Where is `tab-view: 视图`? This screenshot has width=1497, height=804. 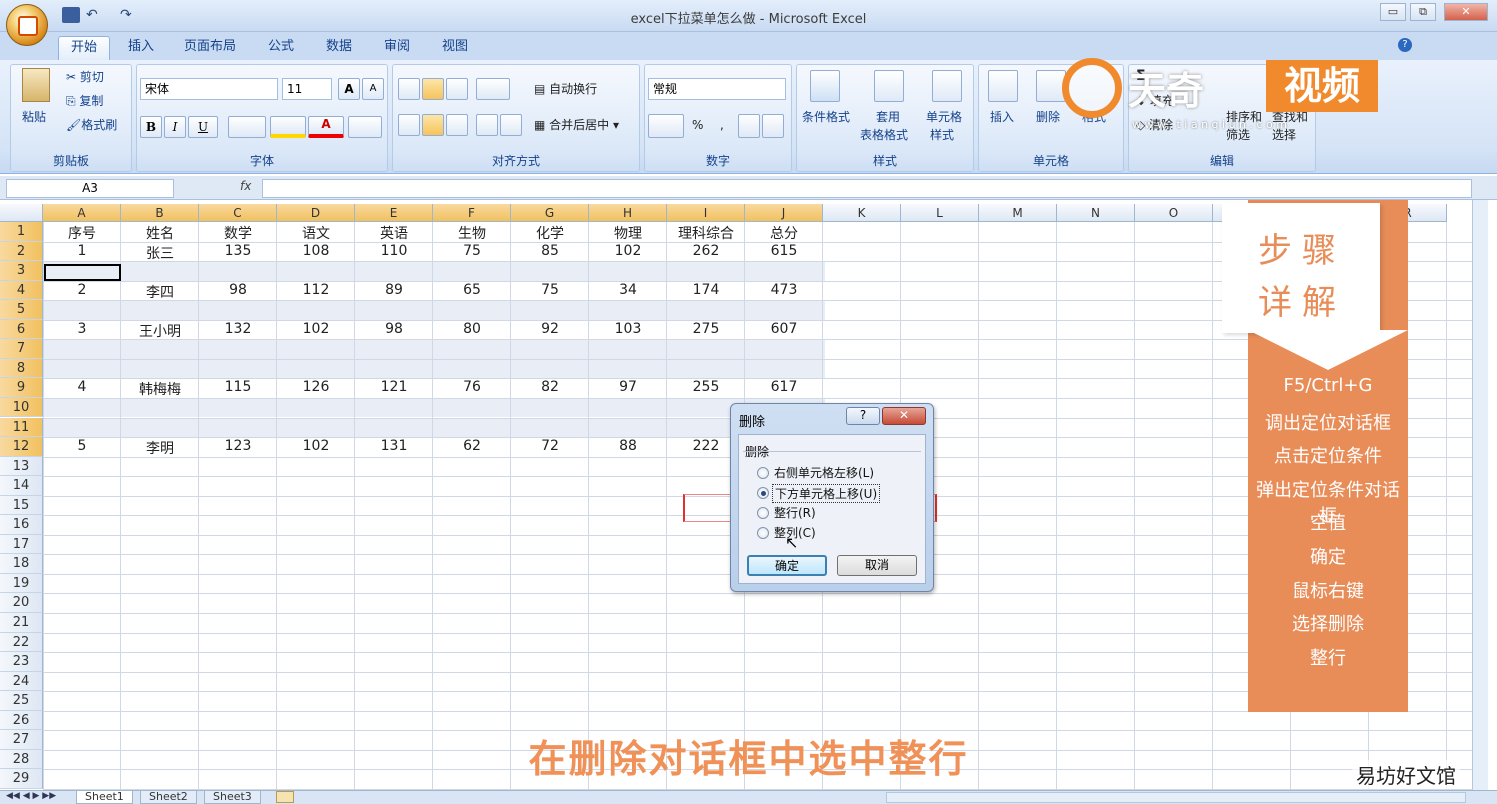 tab-view: 视图 is located at coordinates (455, 48).